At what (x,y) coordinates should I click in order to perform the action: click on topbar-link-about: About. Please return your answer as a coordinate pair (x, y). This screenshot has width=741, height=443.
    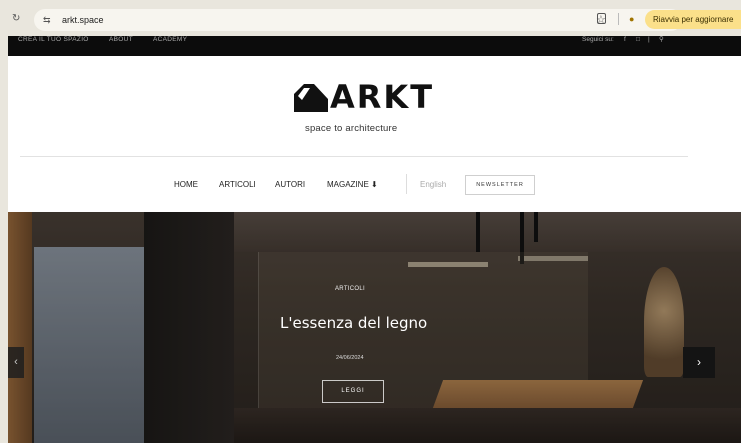
    Looking at the image, I should click on (121, 40).